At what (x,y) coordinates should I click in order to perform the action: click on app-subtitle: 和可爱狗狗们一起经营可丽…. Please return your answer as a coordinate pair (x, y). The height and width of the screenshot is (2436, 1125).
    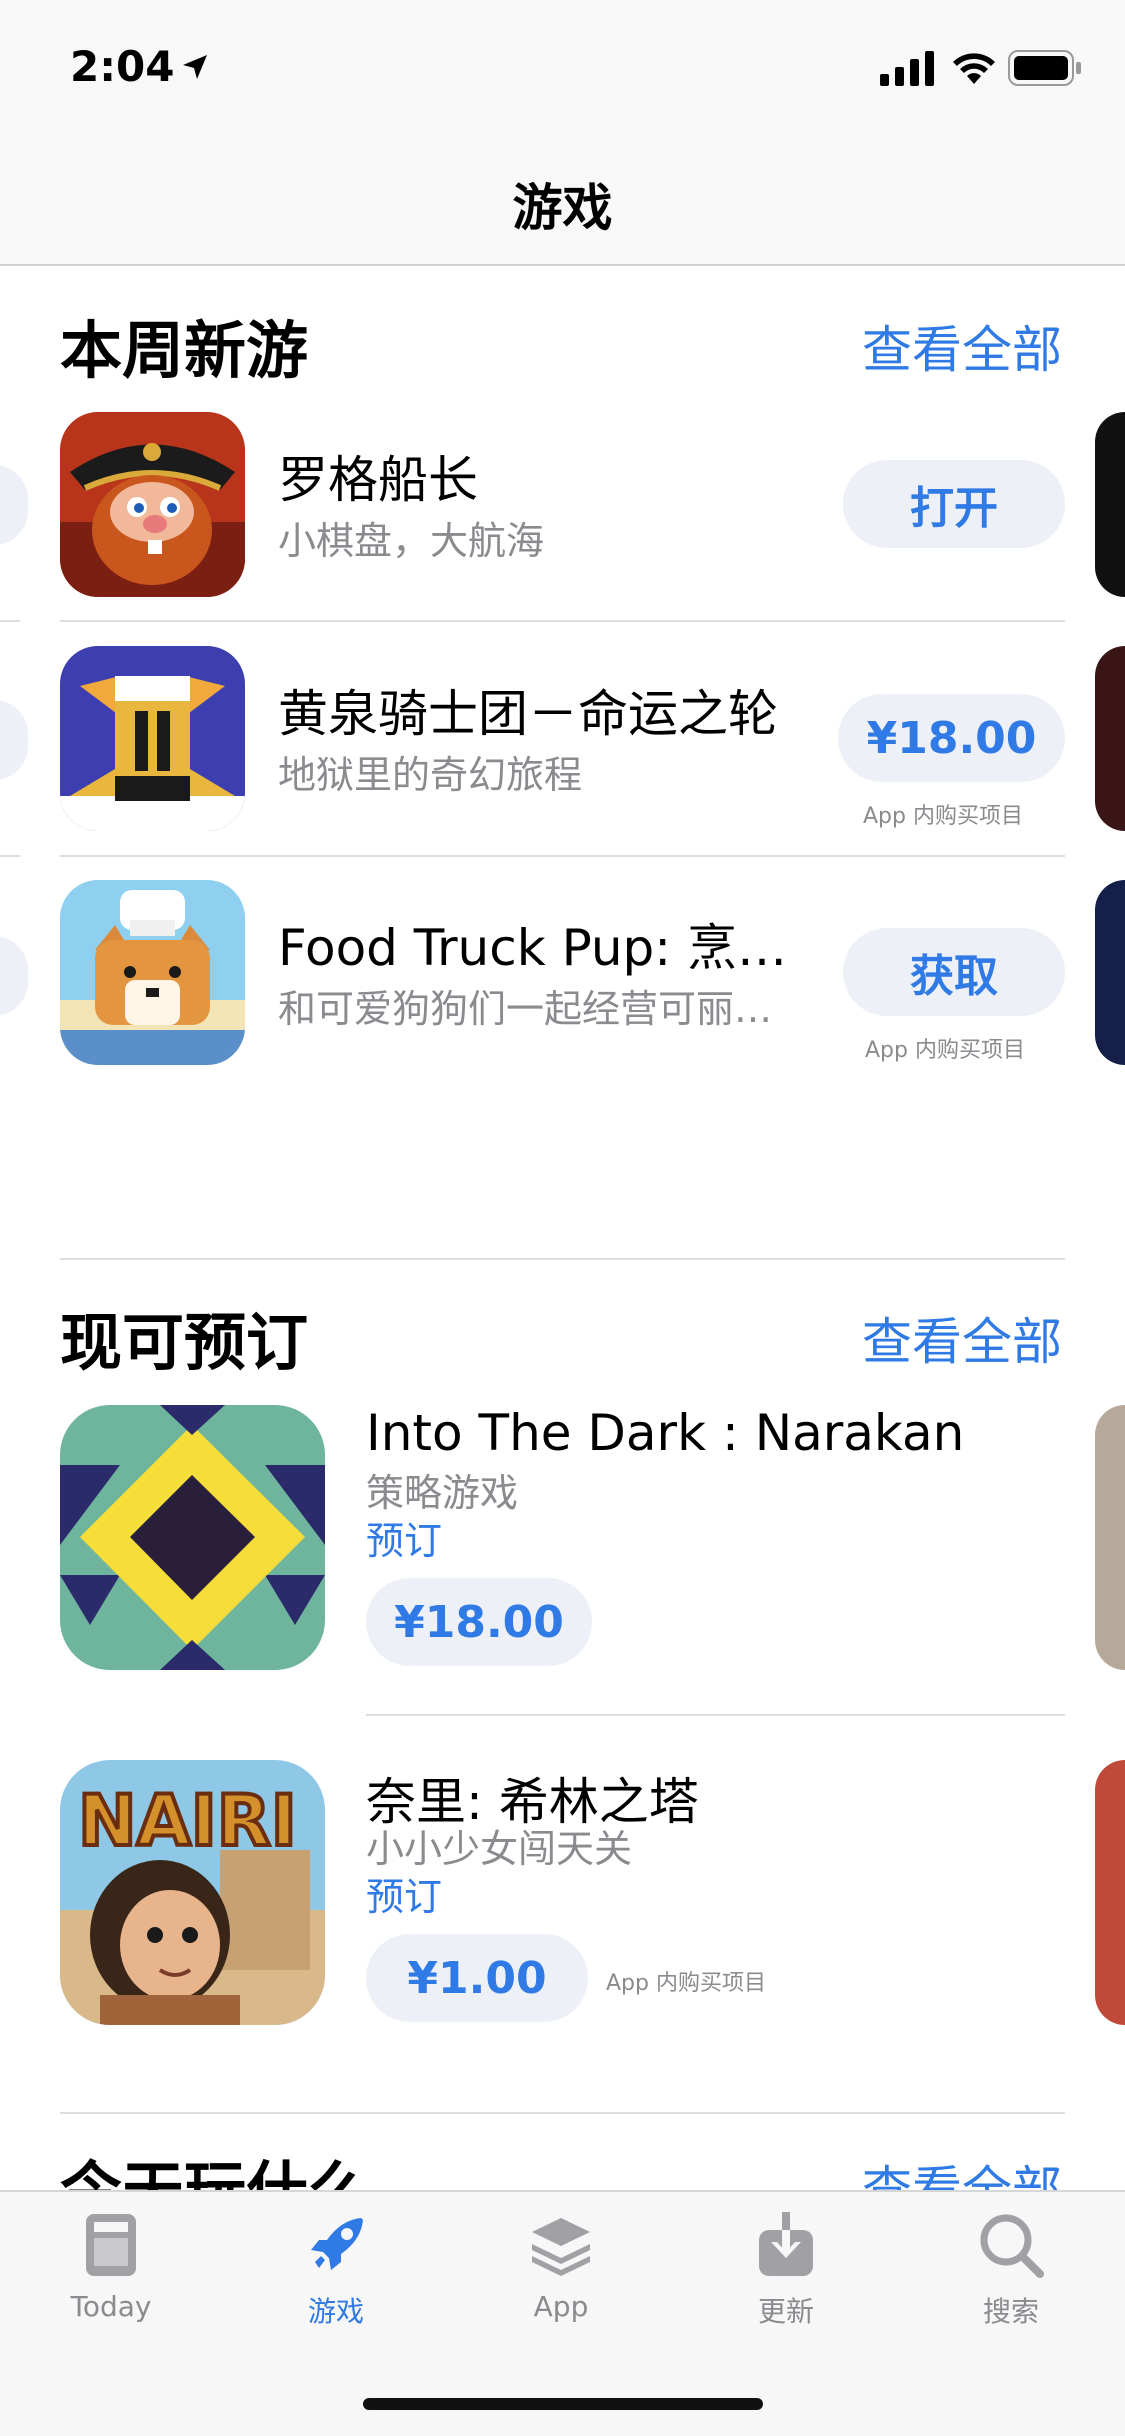
    Looking at the image, I should click on (525, 1009).